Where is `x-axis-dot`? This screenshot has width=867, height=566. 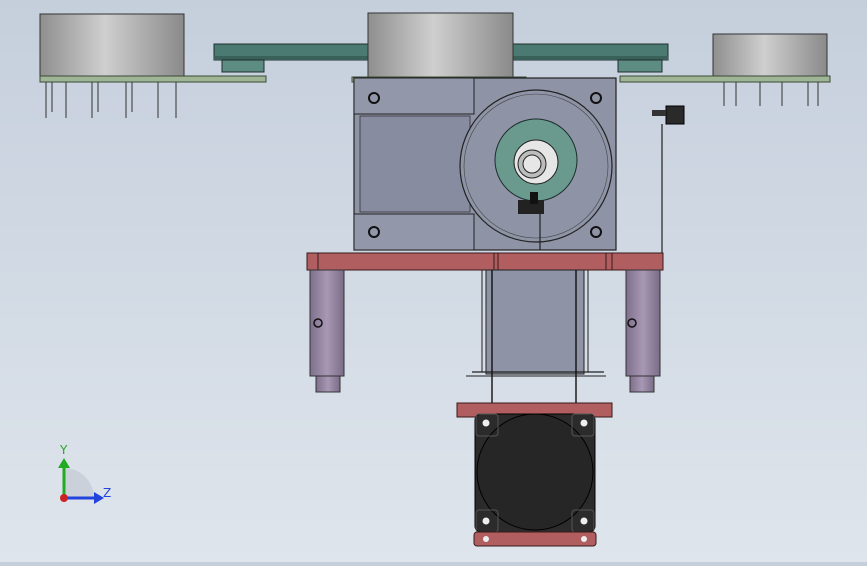
x-axis-dot is located at coordinates (64, 498).